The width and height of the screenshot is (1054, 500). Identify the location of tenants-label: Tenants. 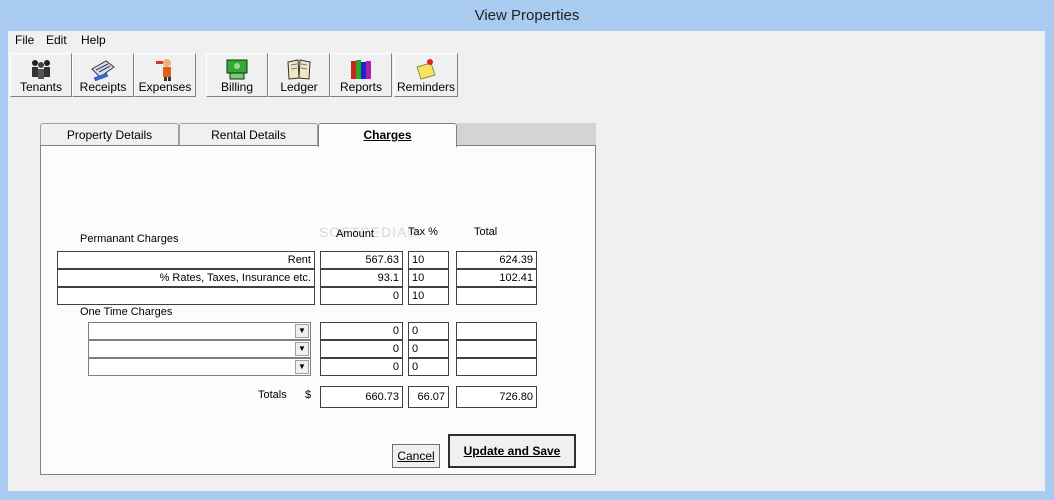
(41, 87).